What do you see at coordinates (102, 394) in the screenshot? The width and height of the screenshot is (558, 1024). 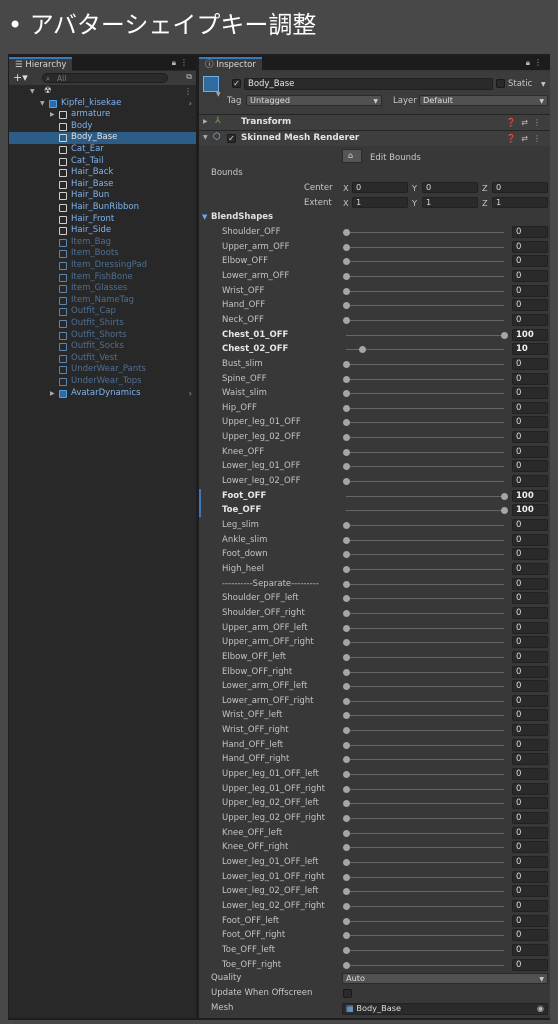 I see `hierarchy-row: ▶ AvatarDynamics ›` at bounding box center [102, 394].